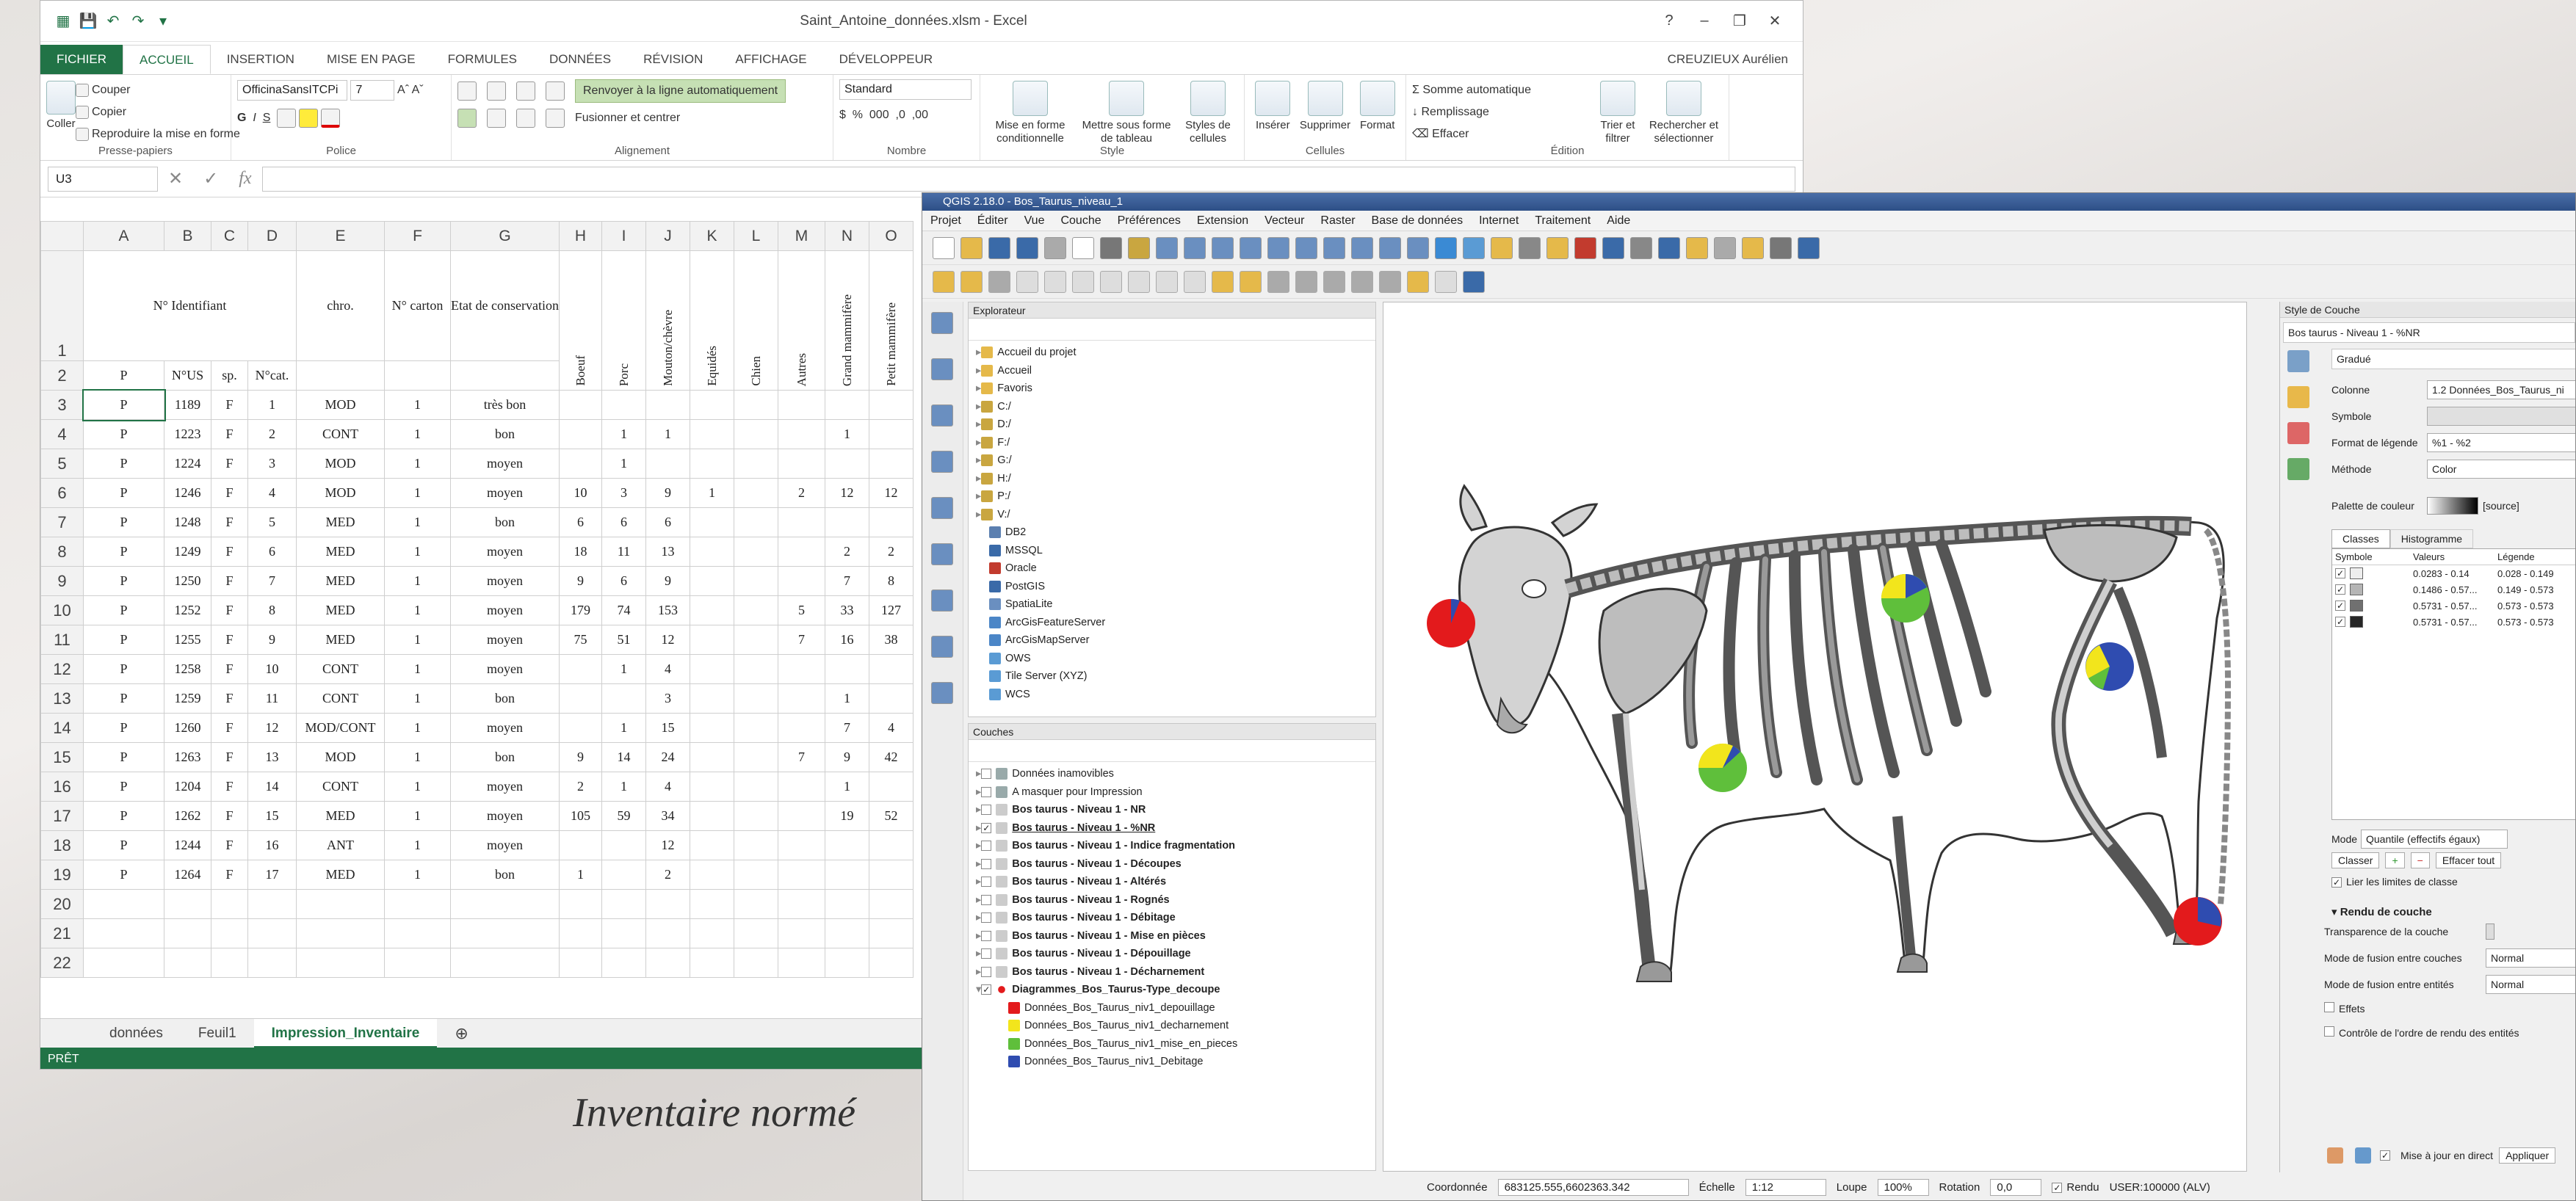  Describe the element at coordinates (62, 698) in the screenshot. I see `row-header: 13` at that location.